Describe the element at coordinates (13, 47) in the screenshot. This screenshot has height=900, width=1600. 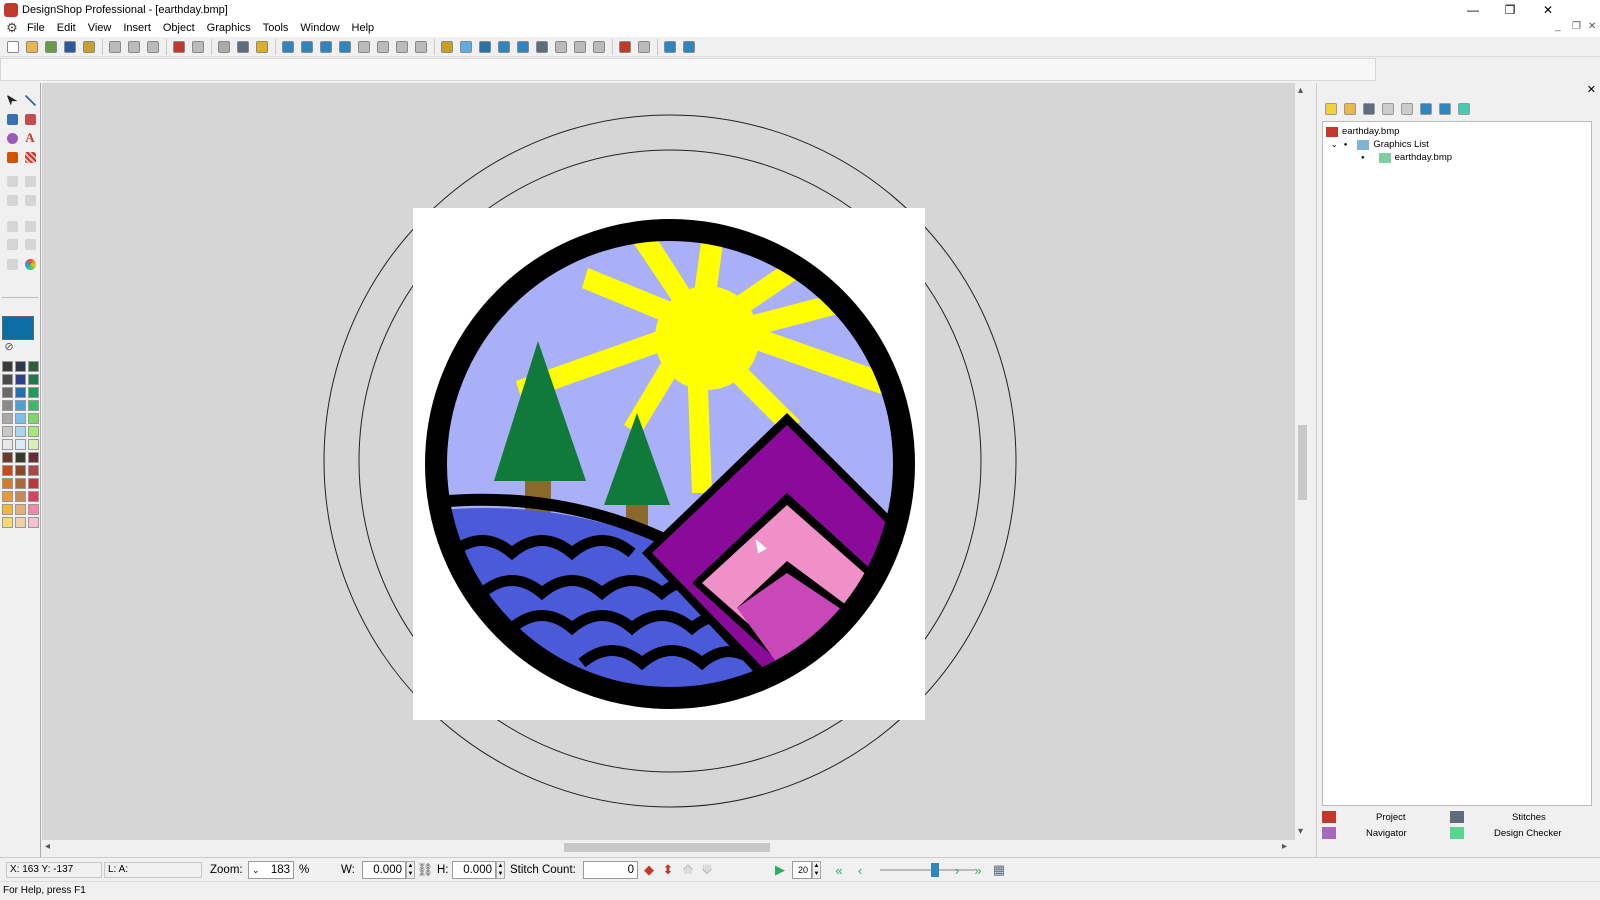
I see `new-icon` at that location.